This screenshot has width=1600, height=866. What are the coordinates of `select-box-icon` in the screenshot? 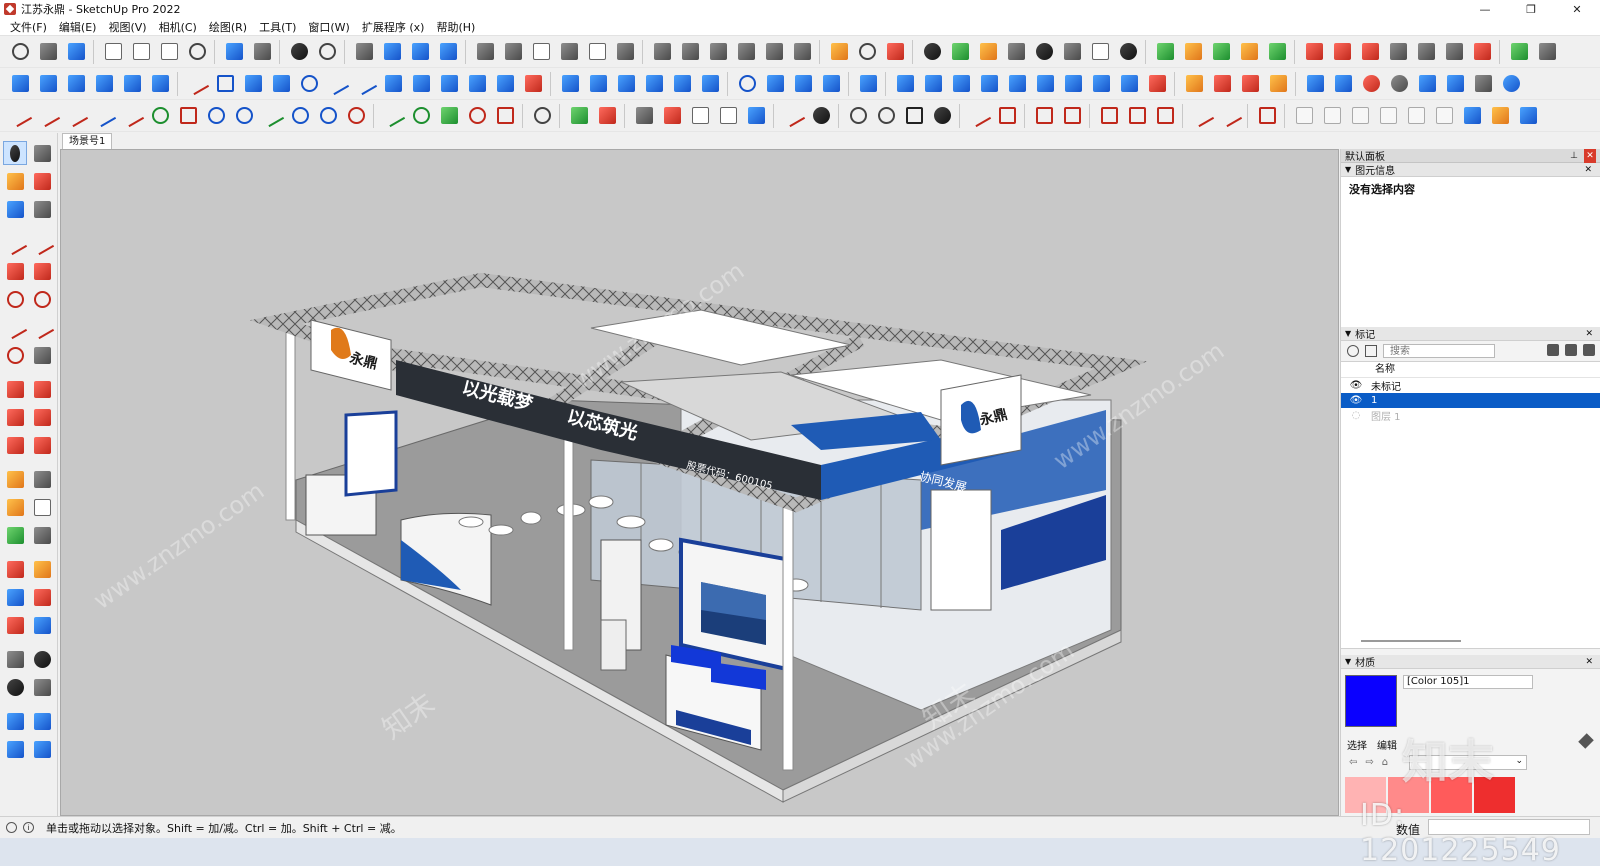 It's located at (682, 84).